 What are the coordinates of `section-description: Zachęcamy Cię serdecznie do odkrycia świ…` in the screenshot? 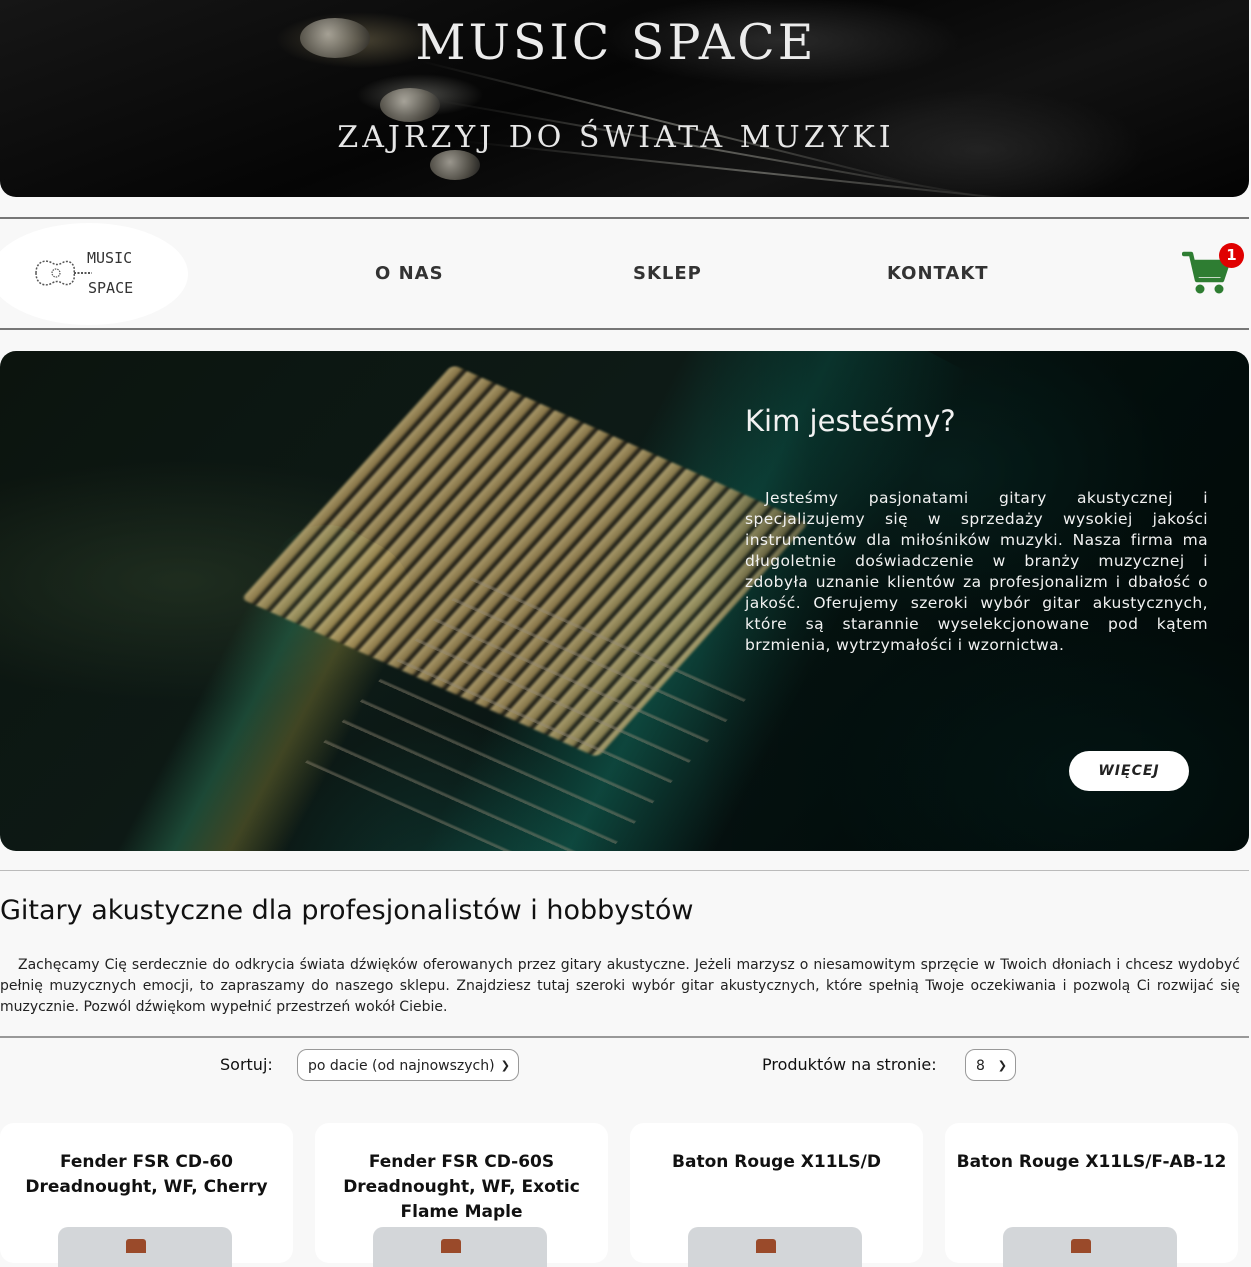 It's located at (620, 986).